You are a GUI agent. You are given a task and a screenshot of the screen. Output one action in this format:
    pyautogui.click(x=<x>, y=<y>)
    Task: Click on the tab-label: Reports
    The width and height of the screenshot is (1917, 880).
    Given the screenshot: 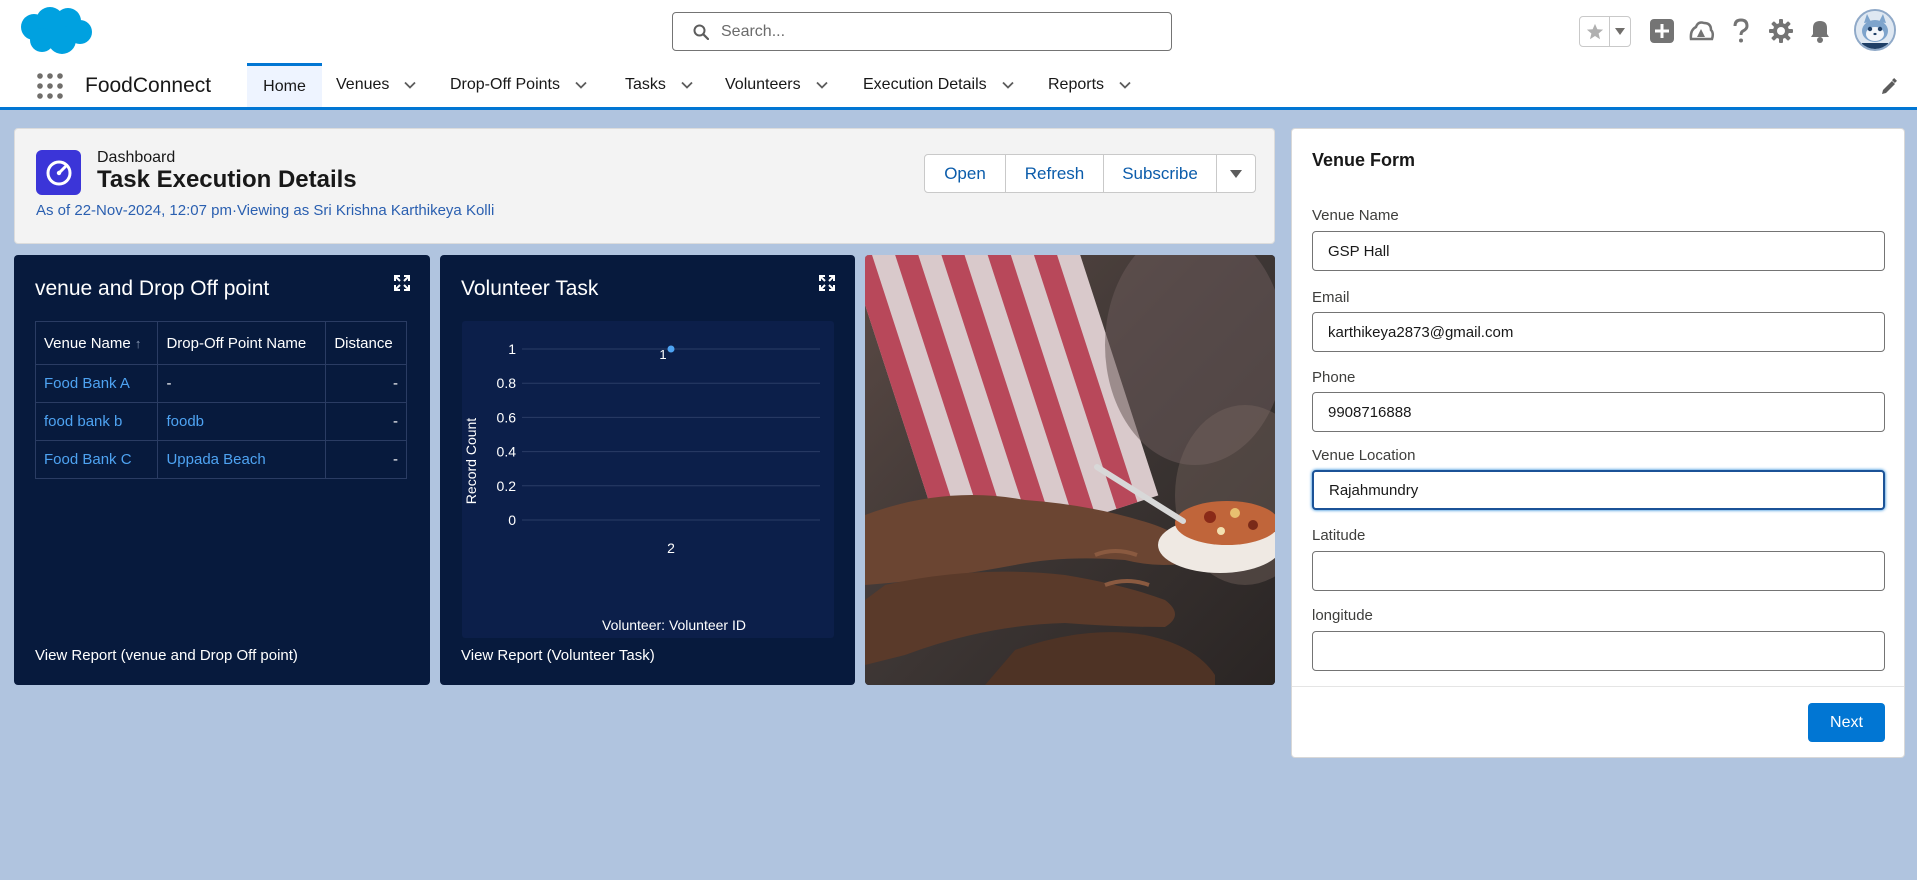 What is the action you would take?
    pyautogui.click(x=1076, y=84)
    